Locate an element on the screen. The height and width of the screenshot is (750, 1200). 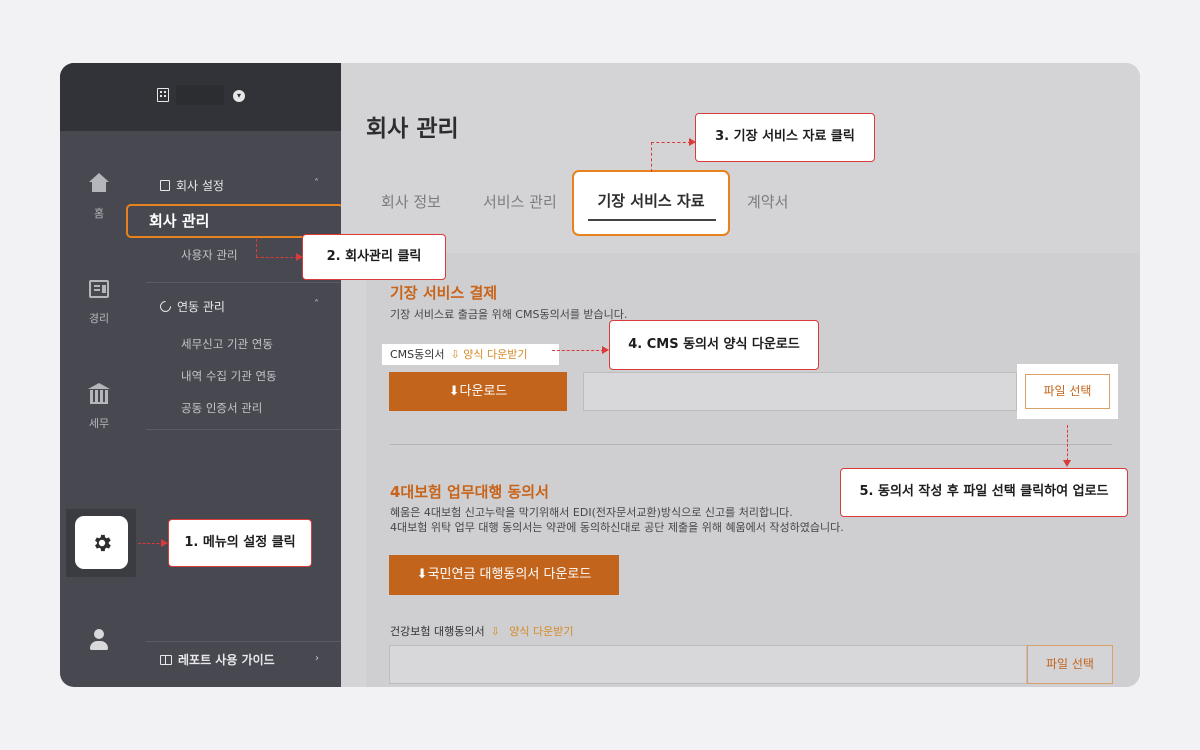
settings-button is located at coordinates (101, 542).